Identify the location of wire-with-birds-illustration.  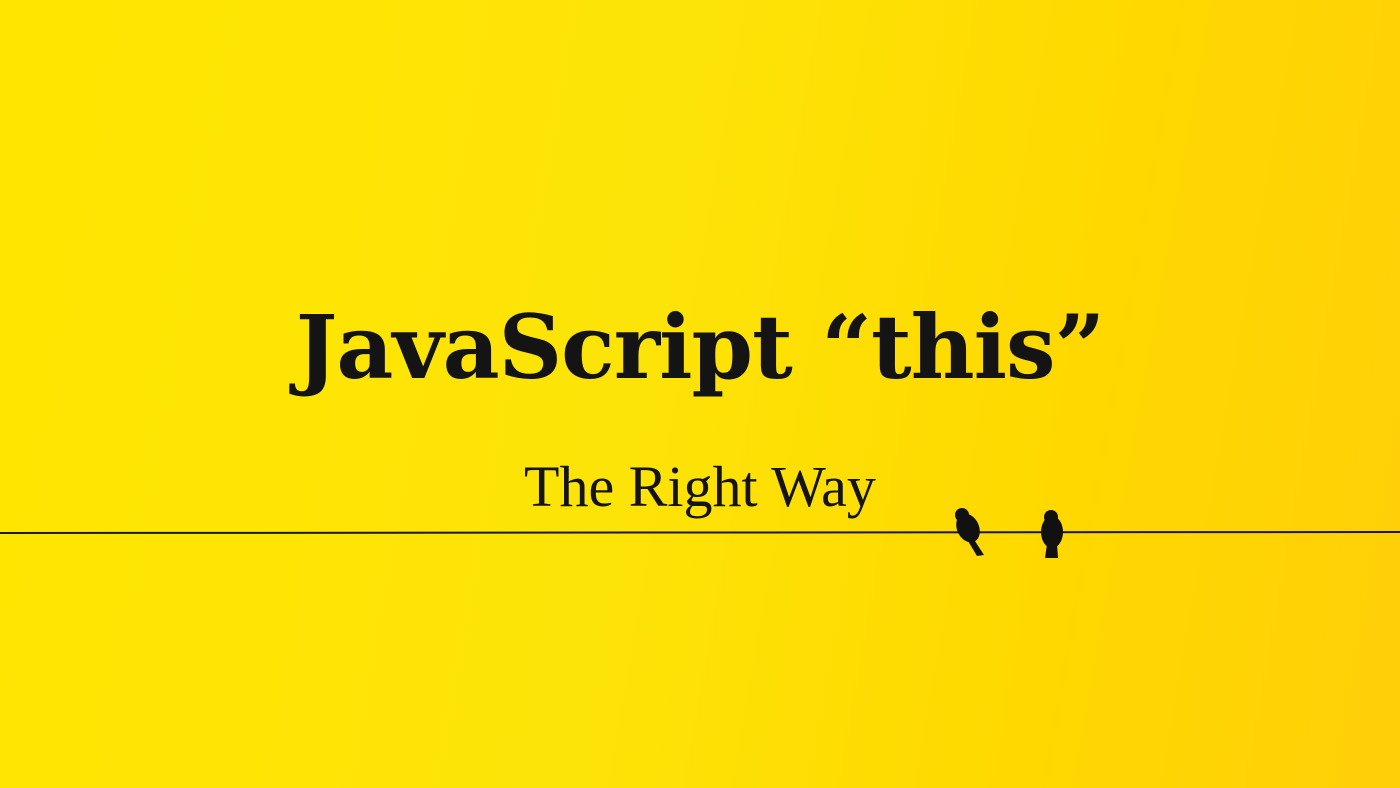
(700, 533).